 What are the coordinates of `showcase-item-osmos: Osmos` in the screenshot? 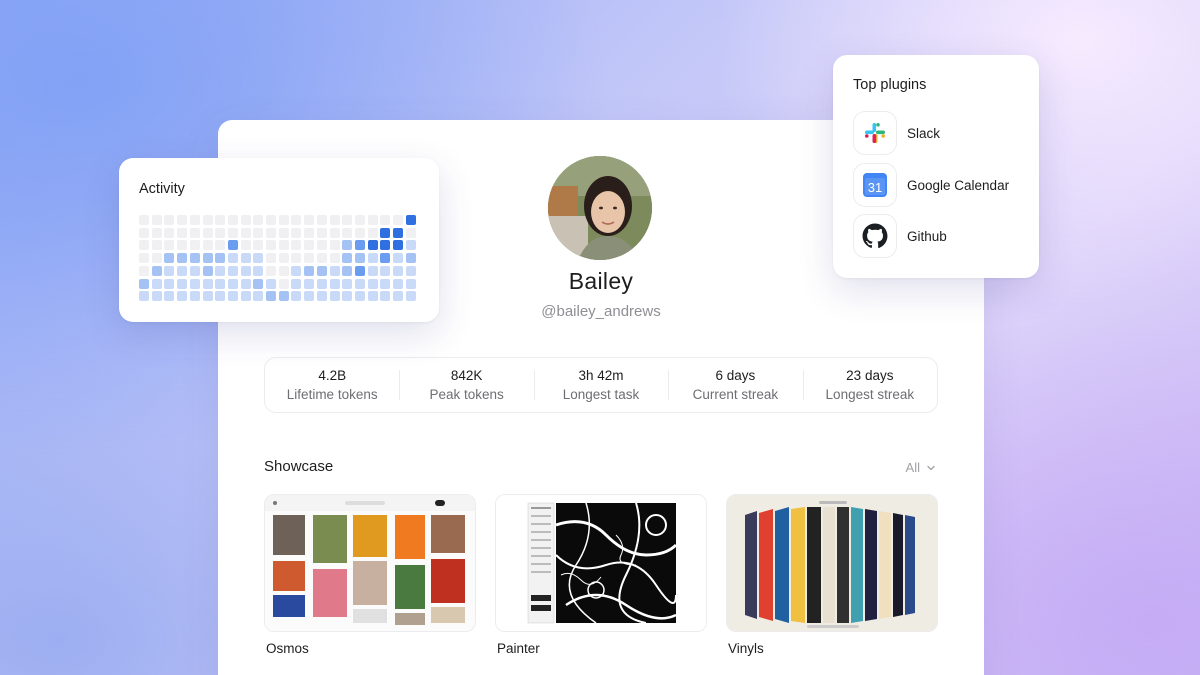 It's located at (370, 575).